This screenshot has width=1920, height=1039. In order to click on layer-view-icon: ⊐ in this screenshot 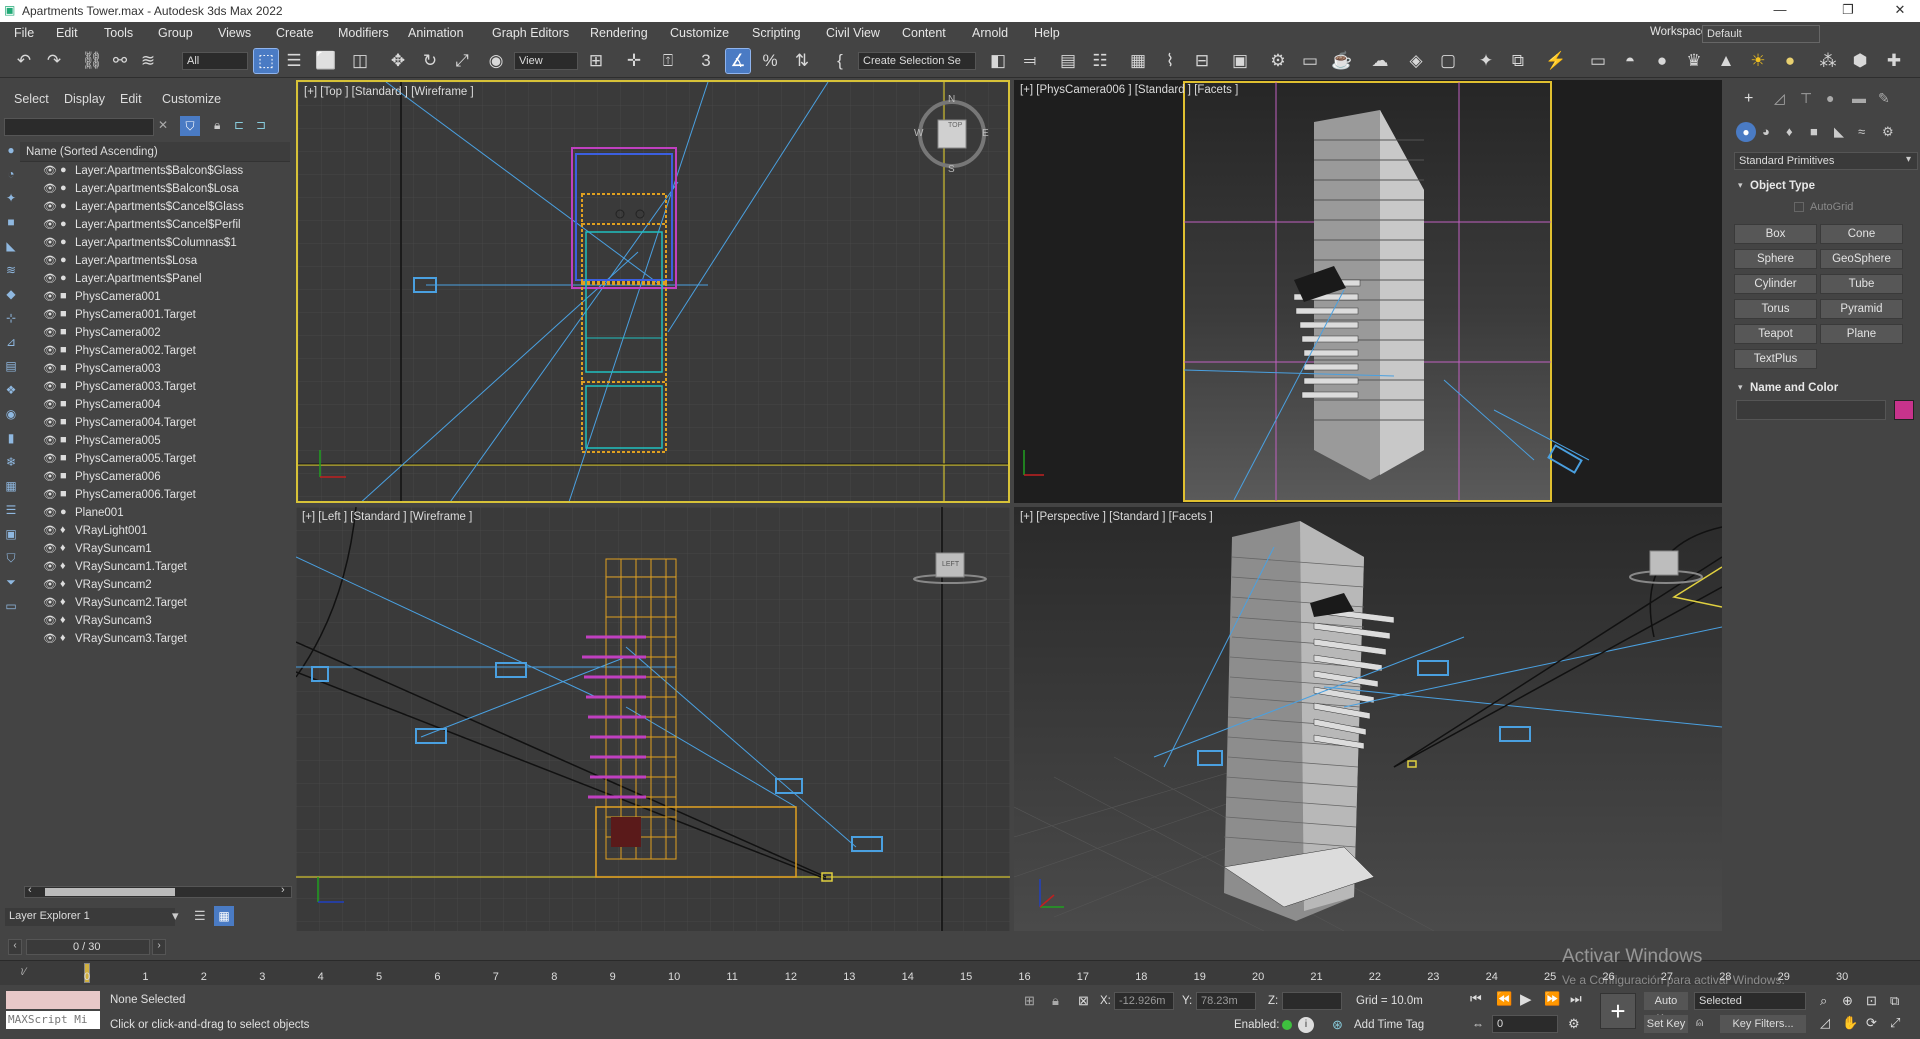, I will do `click(261, 125)`.